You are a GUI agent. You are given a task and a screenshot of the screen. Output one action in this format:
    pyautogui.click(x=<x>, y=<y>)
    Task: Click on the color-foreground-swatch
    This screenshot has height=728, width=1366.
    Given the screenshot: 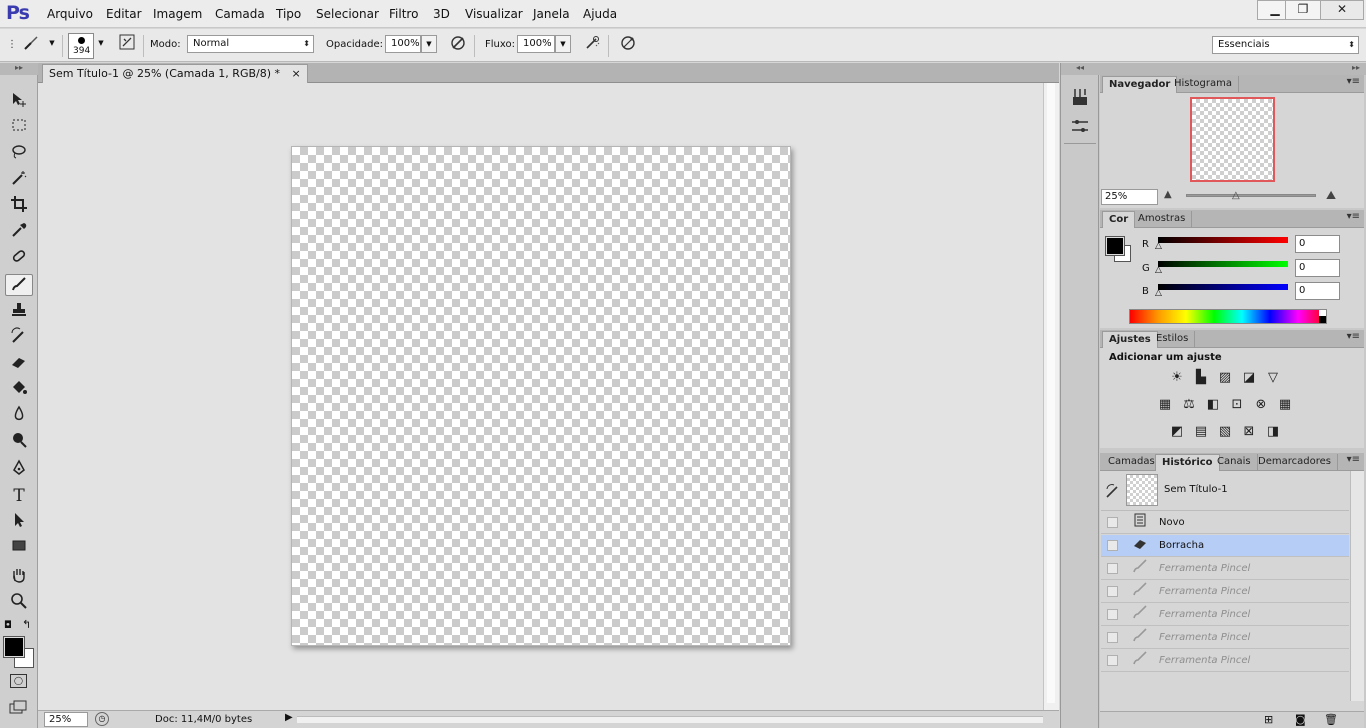 What is the action you would take?
    pyautogui.click(x=1115, y=246)
    